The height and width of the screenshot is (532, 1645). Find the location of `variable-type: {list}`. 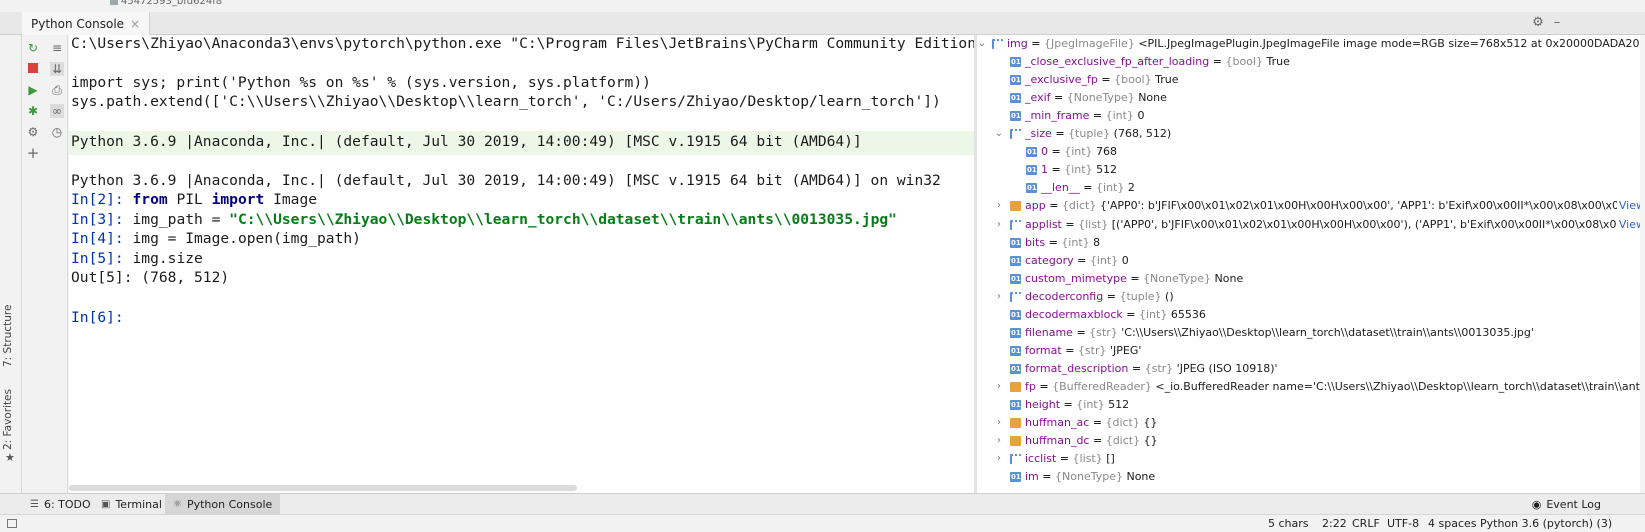

variable-type: {list} is located at coordinates (1087, 459).